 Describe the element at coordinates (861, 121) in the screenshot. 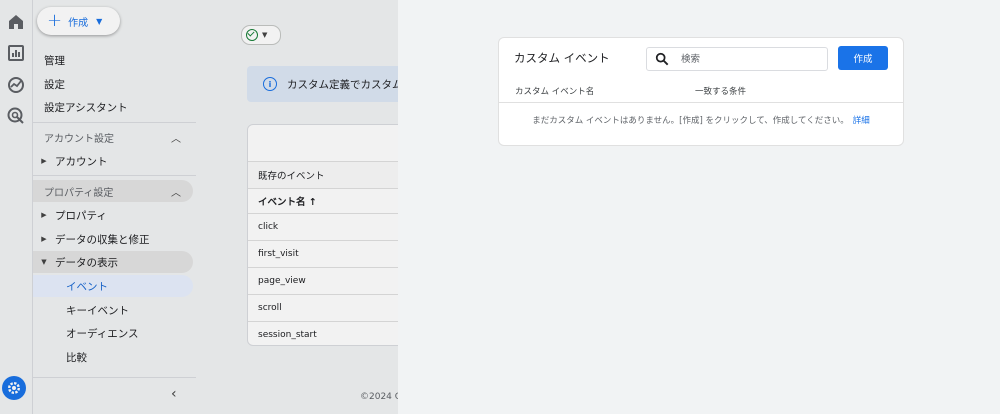

I see `learn-more-link: 詳細` at that location.